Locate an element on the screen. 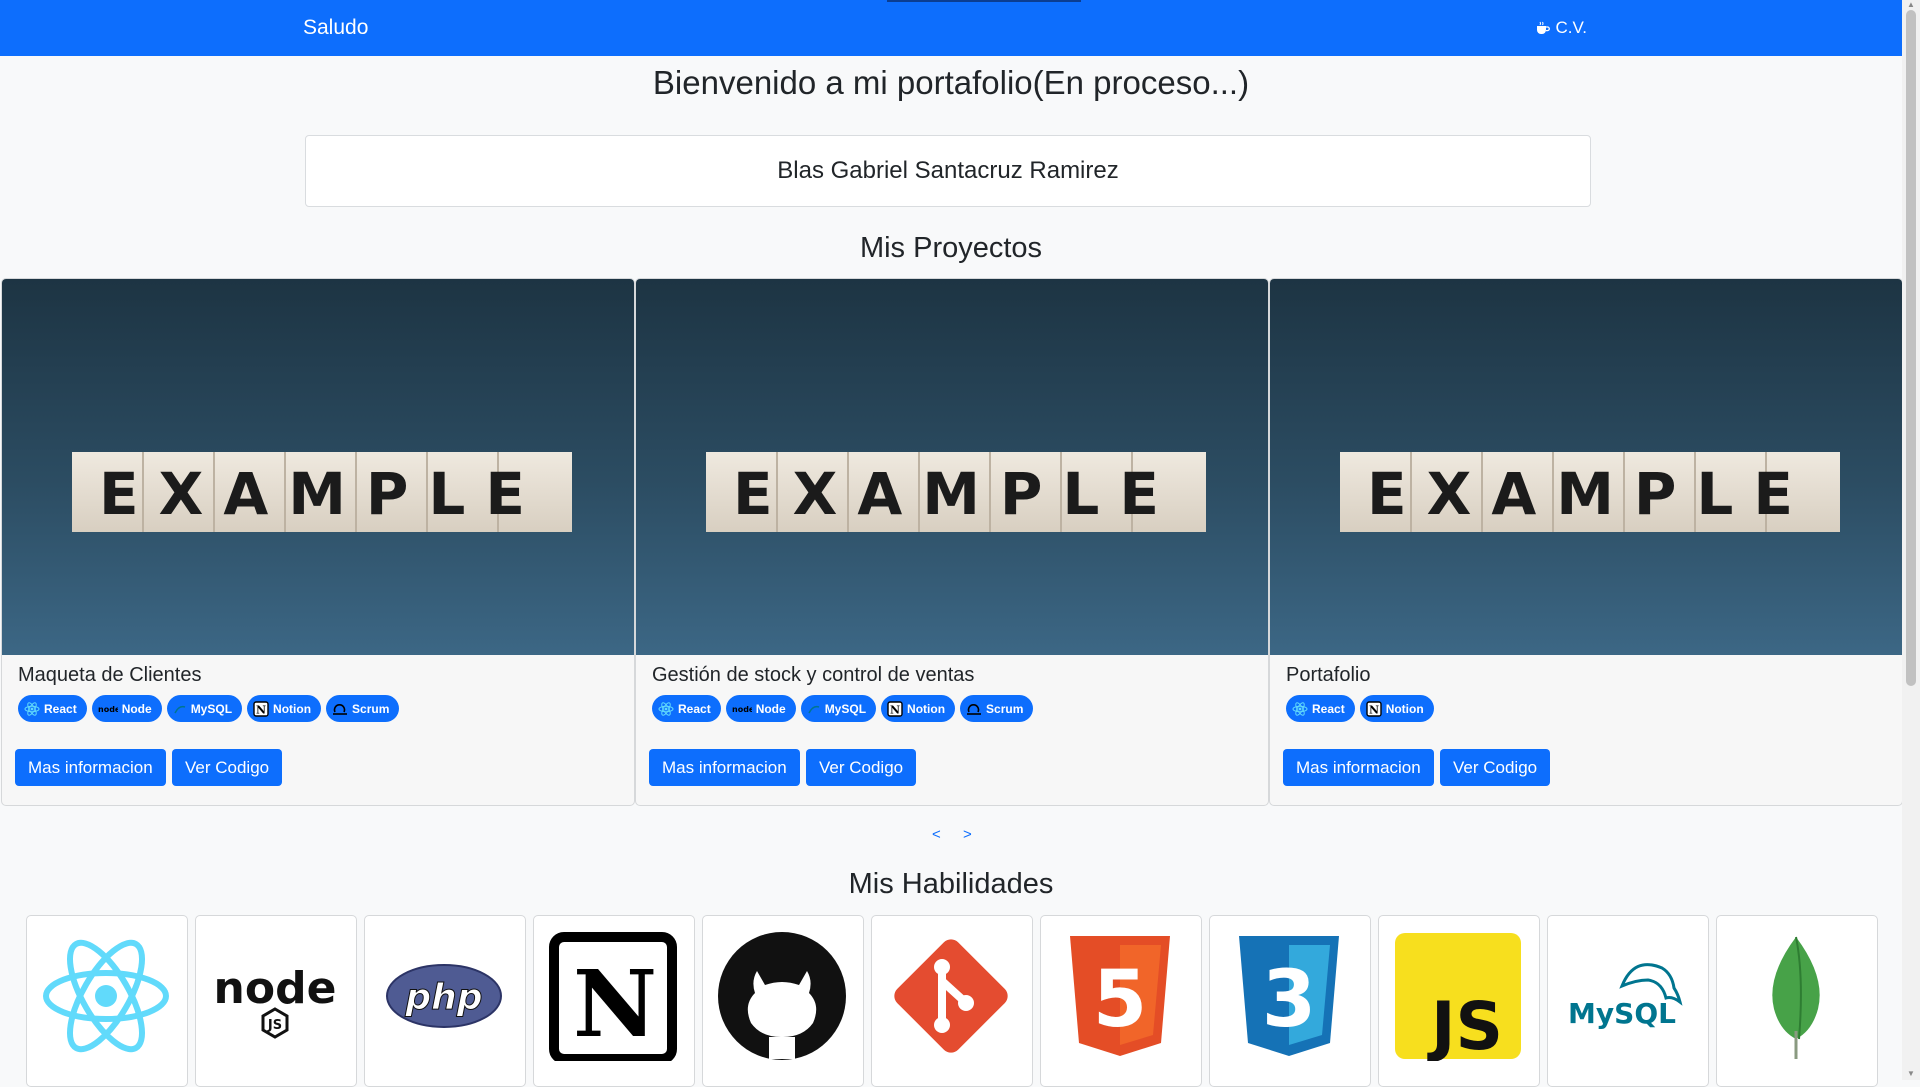 This screenshot has width=1920, height=1087. nav-active-indicator is located at coordinates (984, 1).